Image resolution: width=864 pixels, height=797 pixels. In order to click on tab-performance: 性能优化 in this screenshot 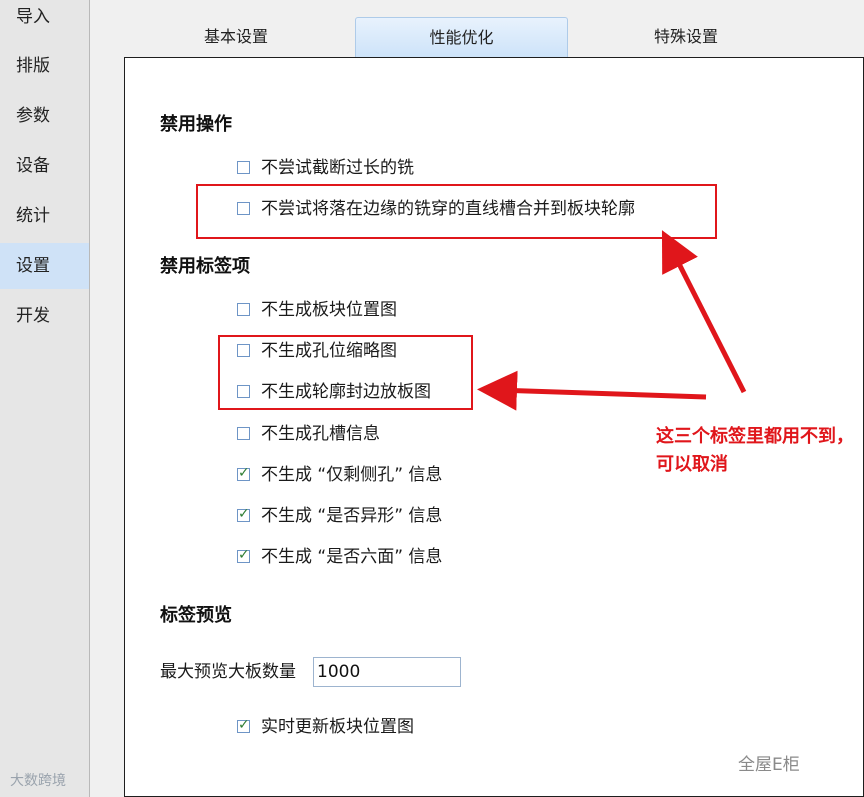, I will do `click(461, 37)`.